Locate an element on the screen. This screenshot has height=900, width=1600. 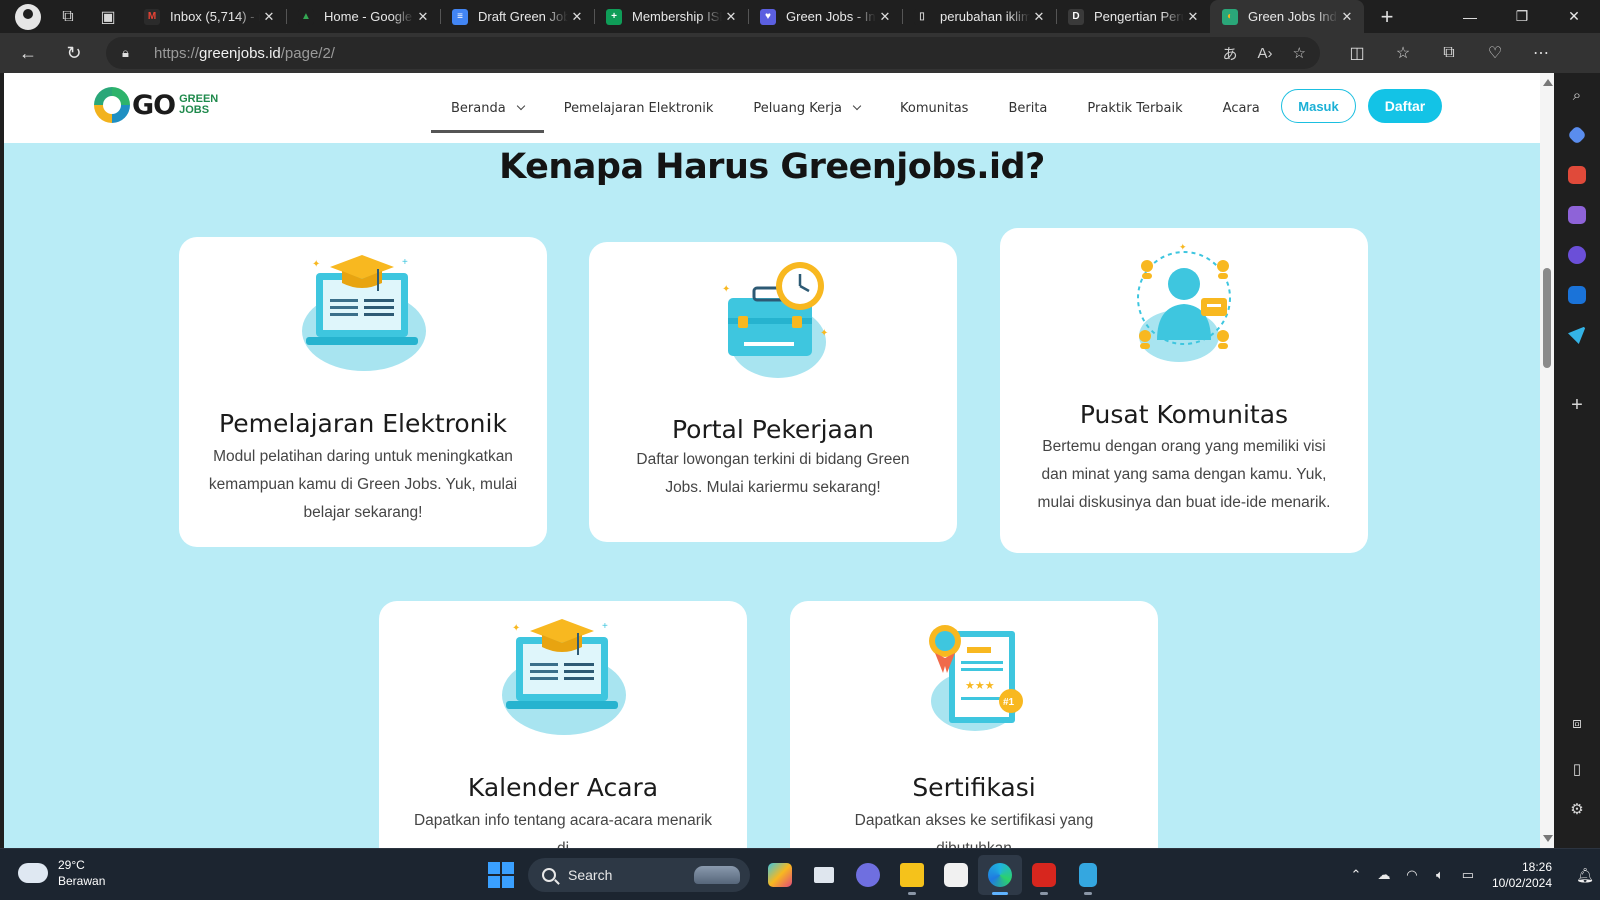
certificate-icon: ★★★ #1 is located at coordinates (976, 678).